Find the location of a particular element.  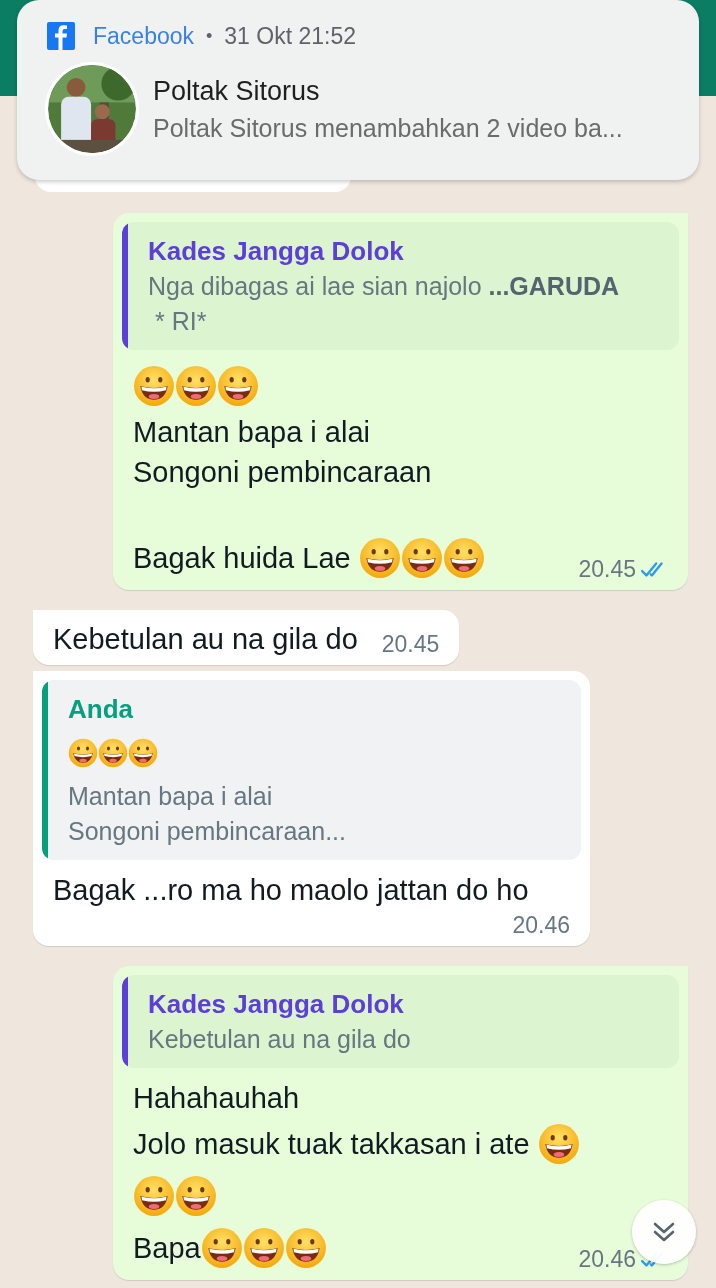

sender-name: Poltak Sitorus is located at coordinates (237, 91).